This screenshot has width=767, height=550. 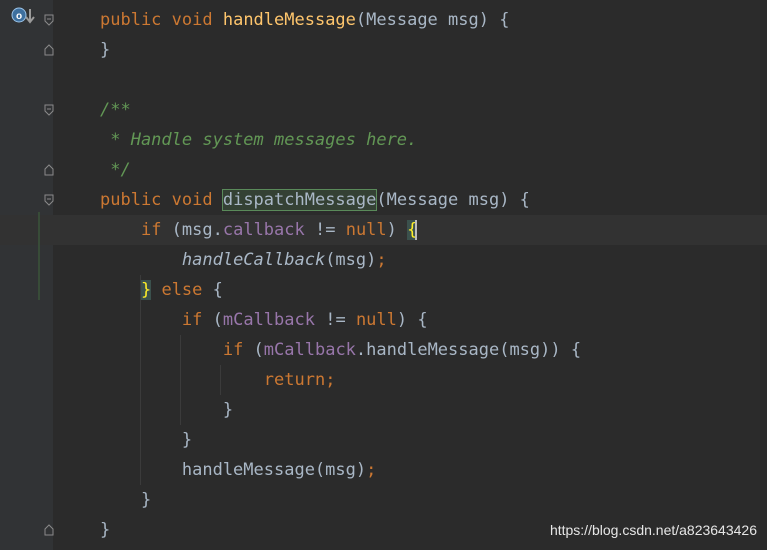 What do you see at coordinates (217, 290) in the screenshot?
I see `code-token: {` at bounding box center [217, 290].